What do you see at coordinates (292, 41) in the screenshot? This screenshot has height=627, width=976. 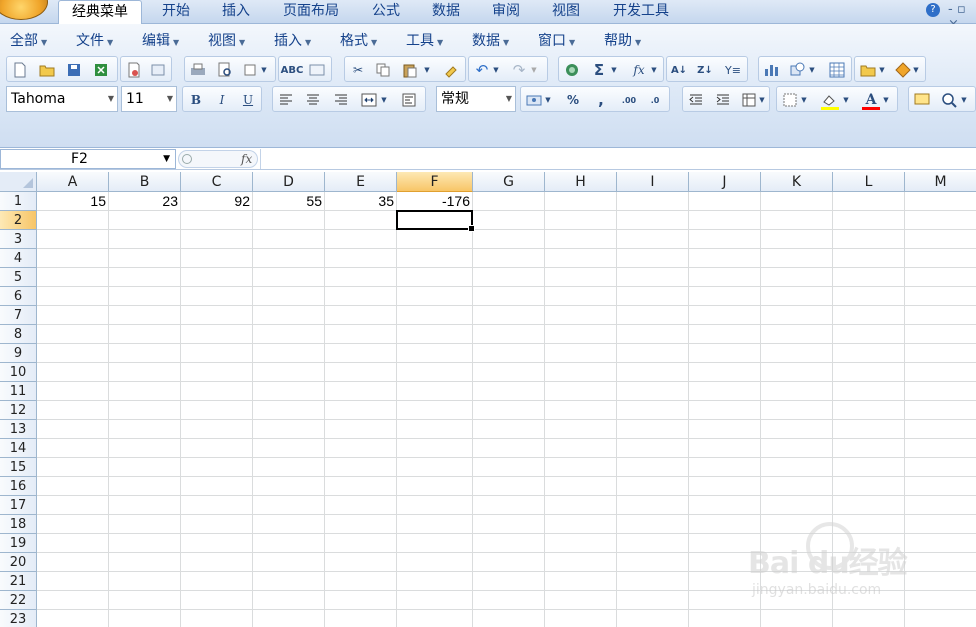 I see `menu-insert: 插入 ▼` at bounding box center [292, 41].